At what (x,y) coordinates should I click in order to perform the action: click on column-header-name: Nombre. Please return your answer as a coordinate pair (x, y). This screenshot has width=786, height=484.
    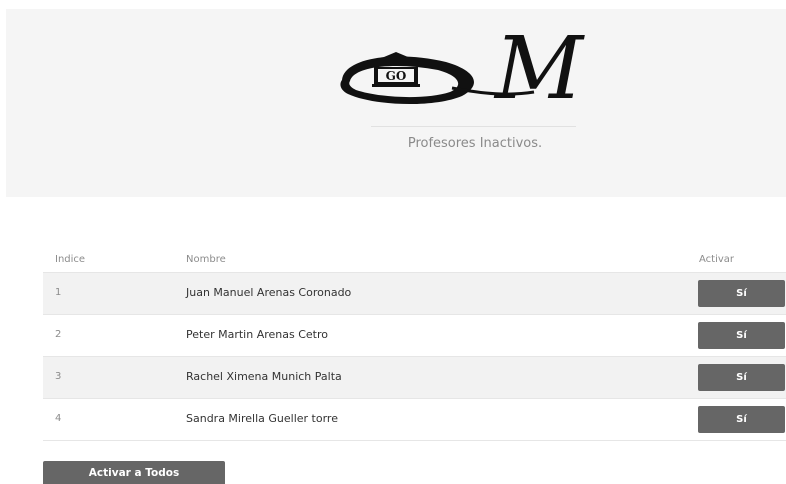
    Looking at the image, I should click on (206, 259).